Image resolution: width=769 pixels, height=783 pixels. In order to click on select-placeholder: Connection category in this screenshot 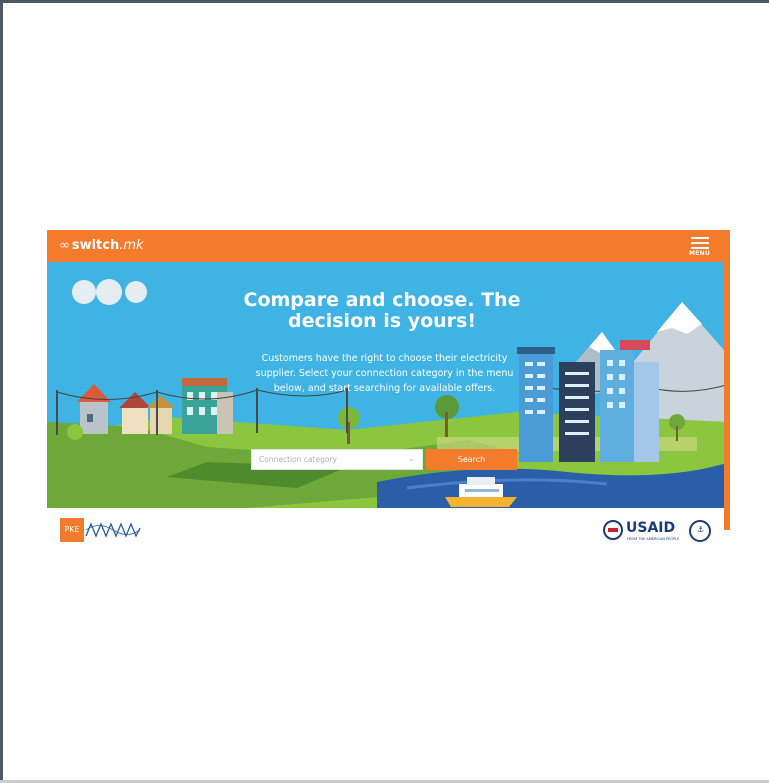, I will do `click(298, 459)`.